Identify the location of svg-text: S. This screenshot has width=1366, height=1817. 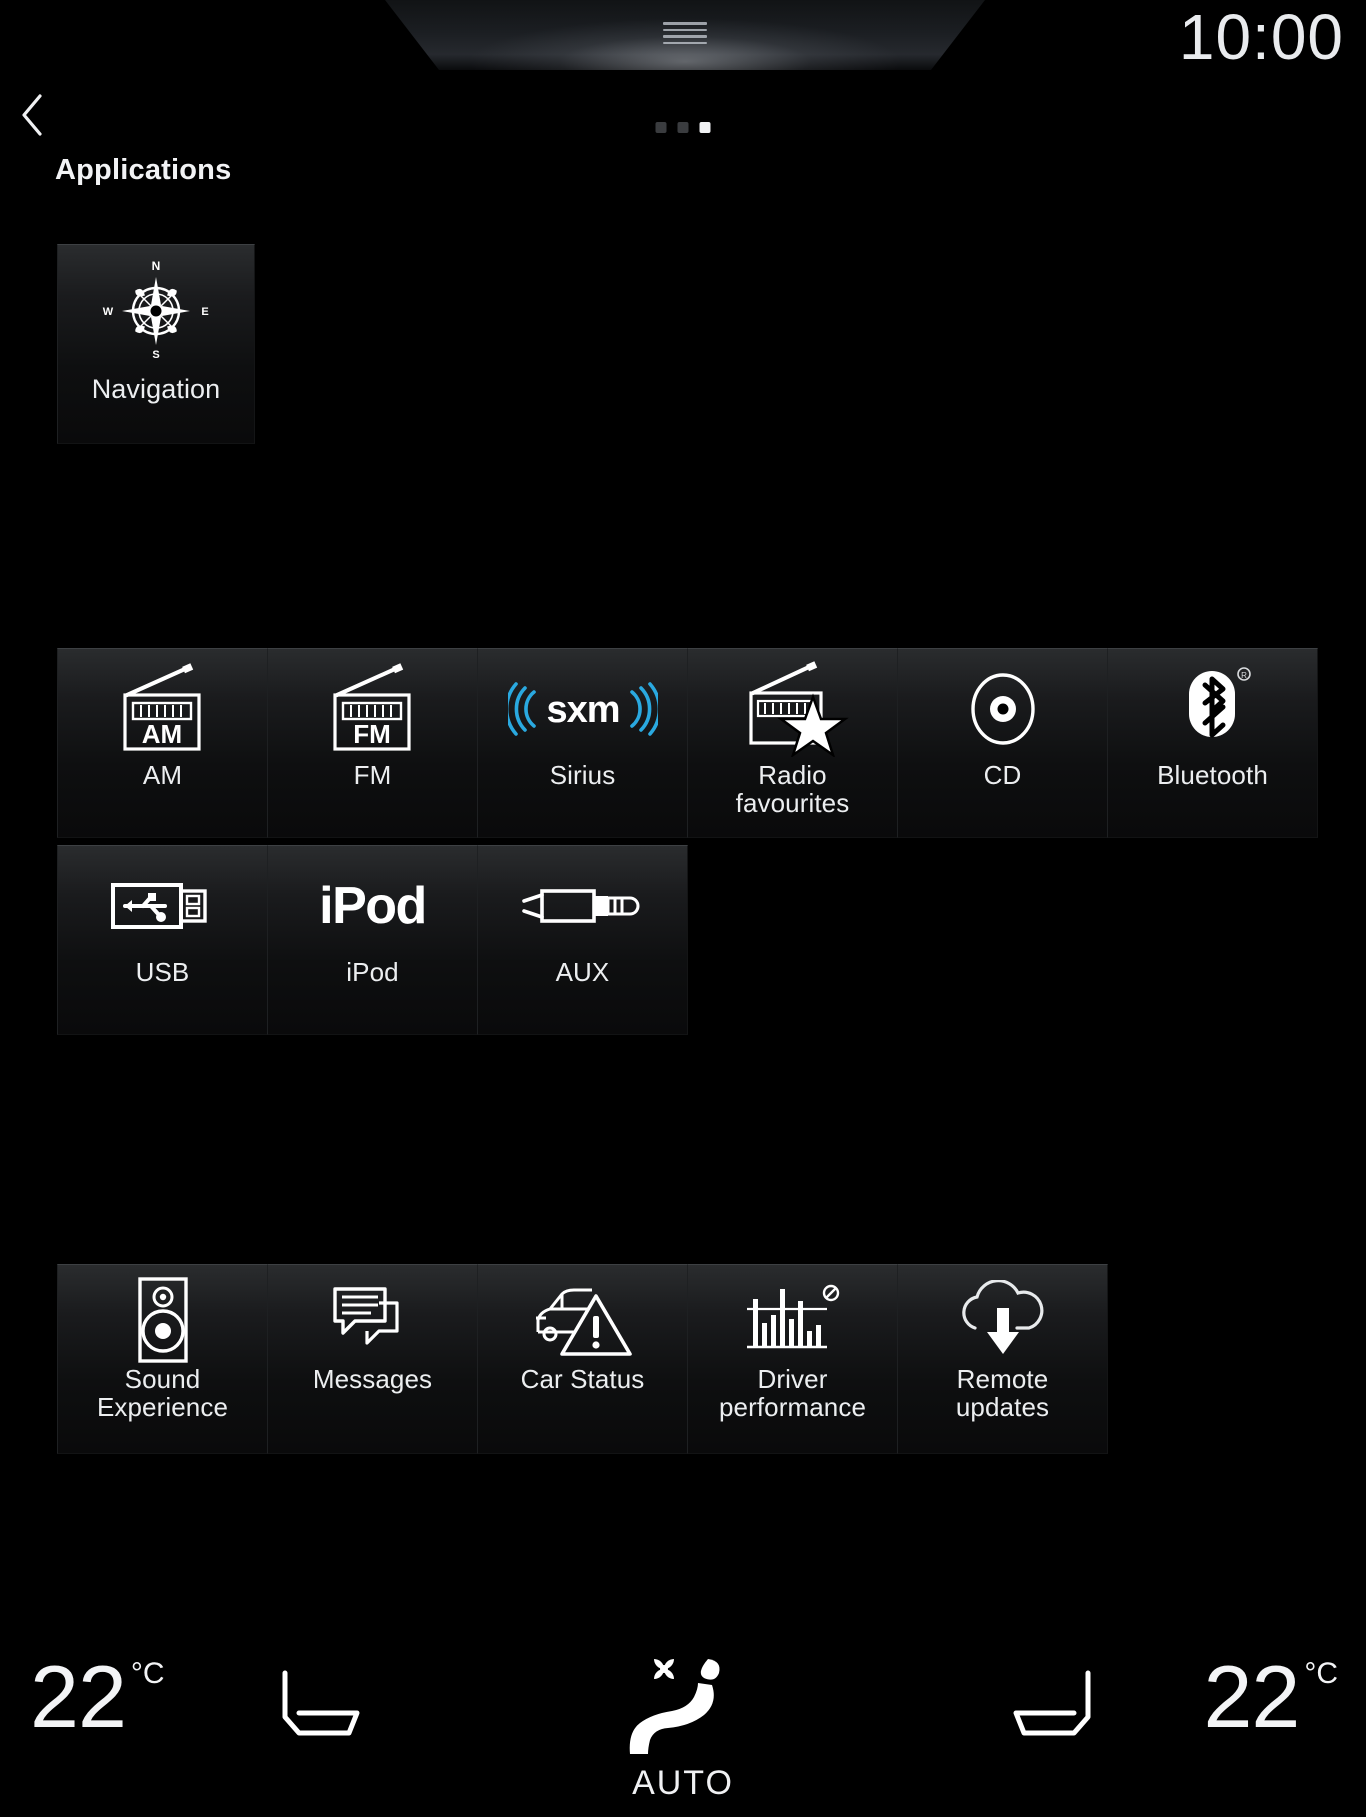
(155, 355).